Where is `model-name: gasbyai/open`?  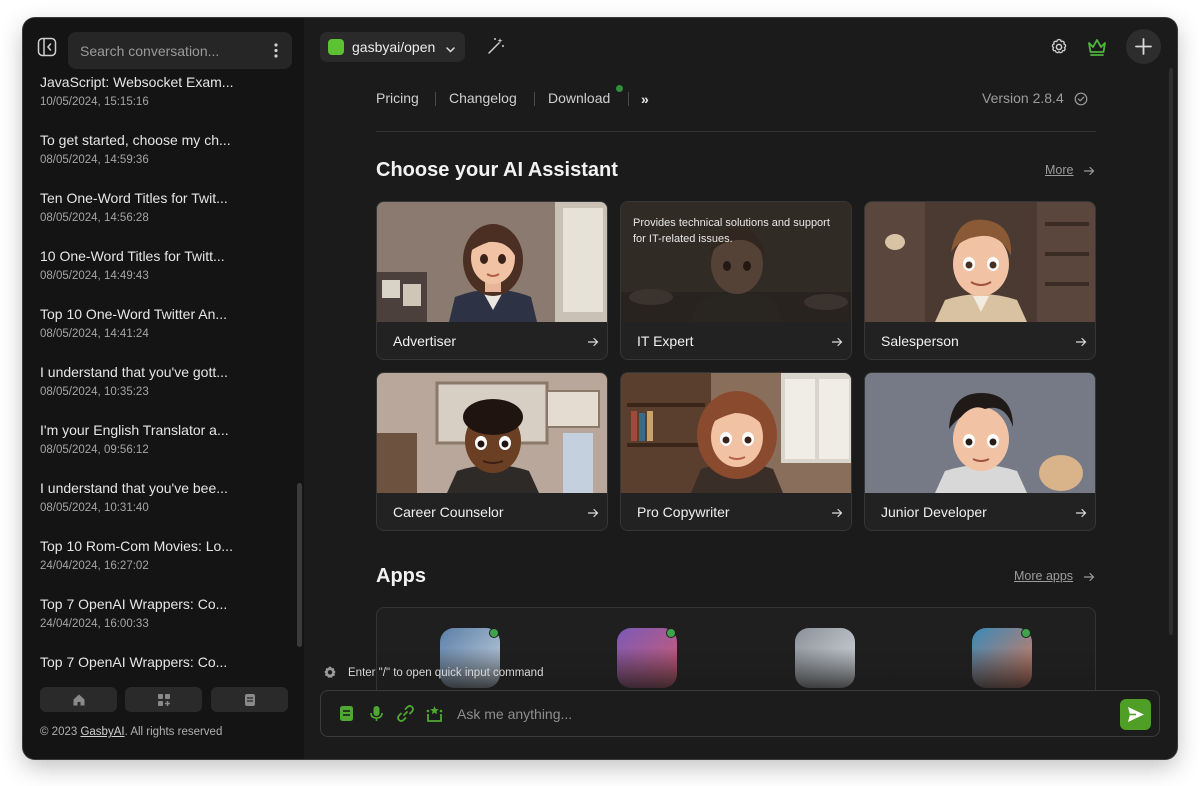 model-name: gasbyai/open is located at coordinates (394, 47).